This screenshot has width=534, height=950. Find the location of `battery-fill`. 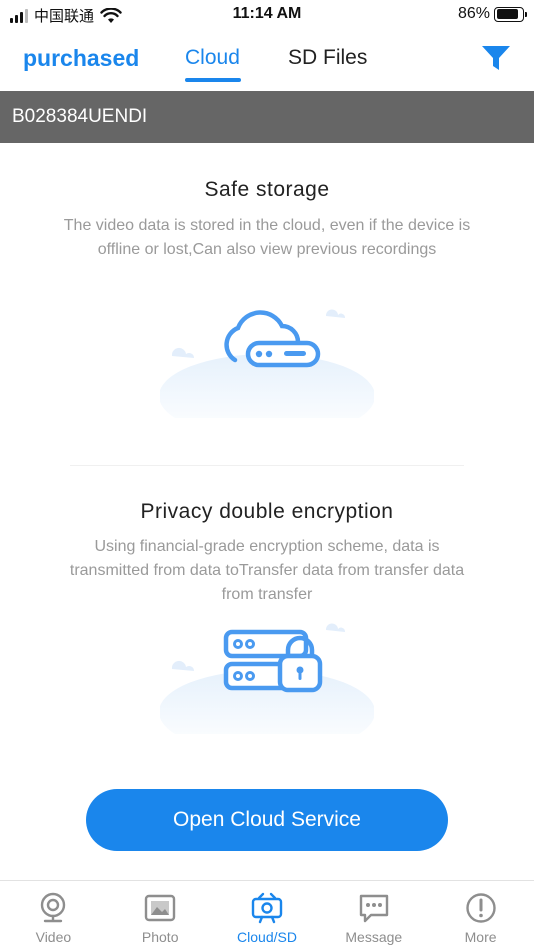

battery-fill is located at coordinates (507, 14).